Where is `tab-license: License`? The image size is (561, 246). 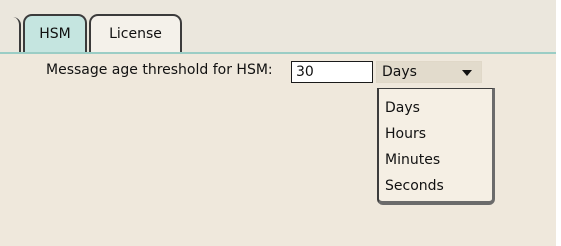
tab-license: License is located at coordinates (135, 34).